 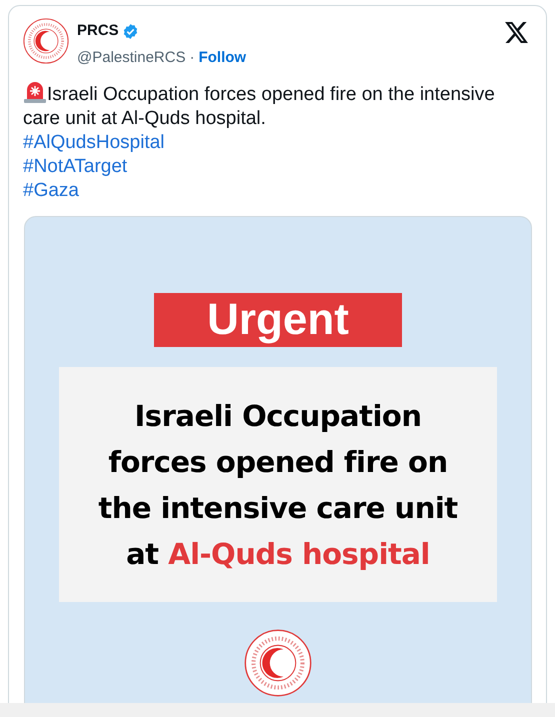 I want to click on avatar-logo, so click(x=46, y=41).